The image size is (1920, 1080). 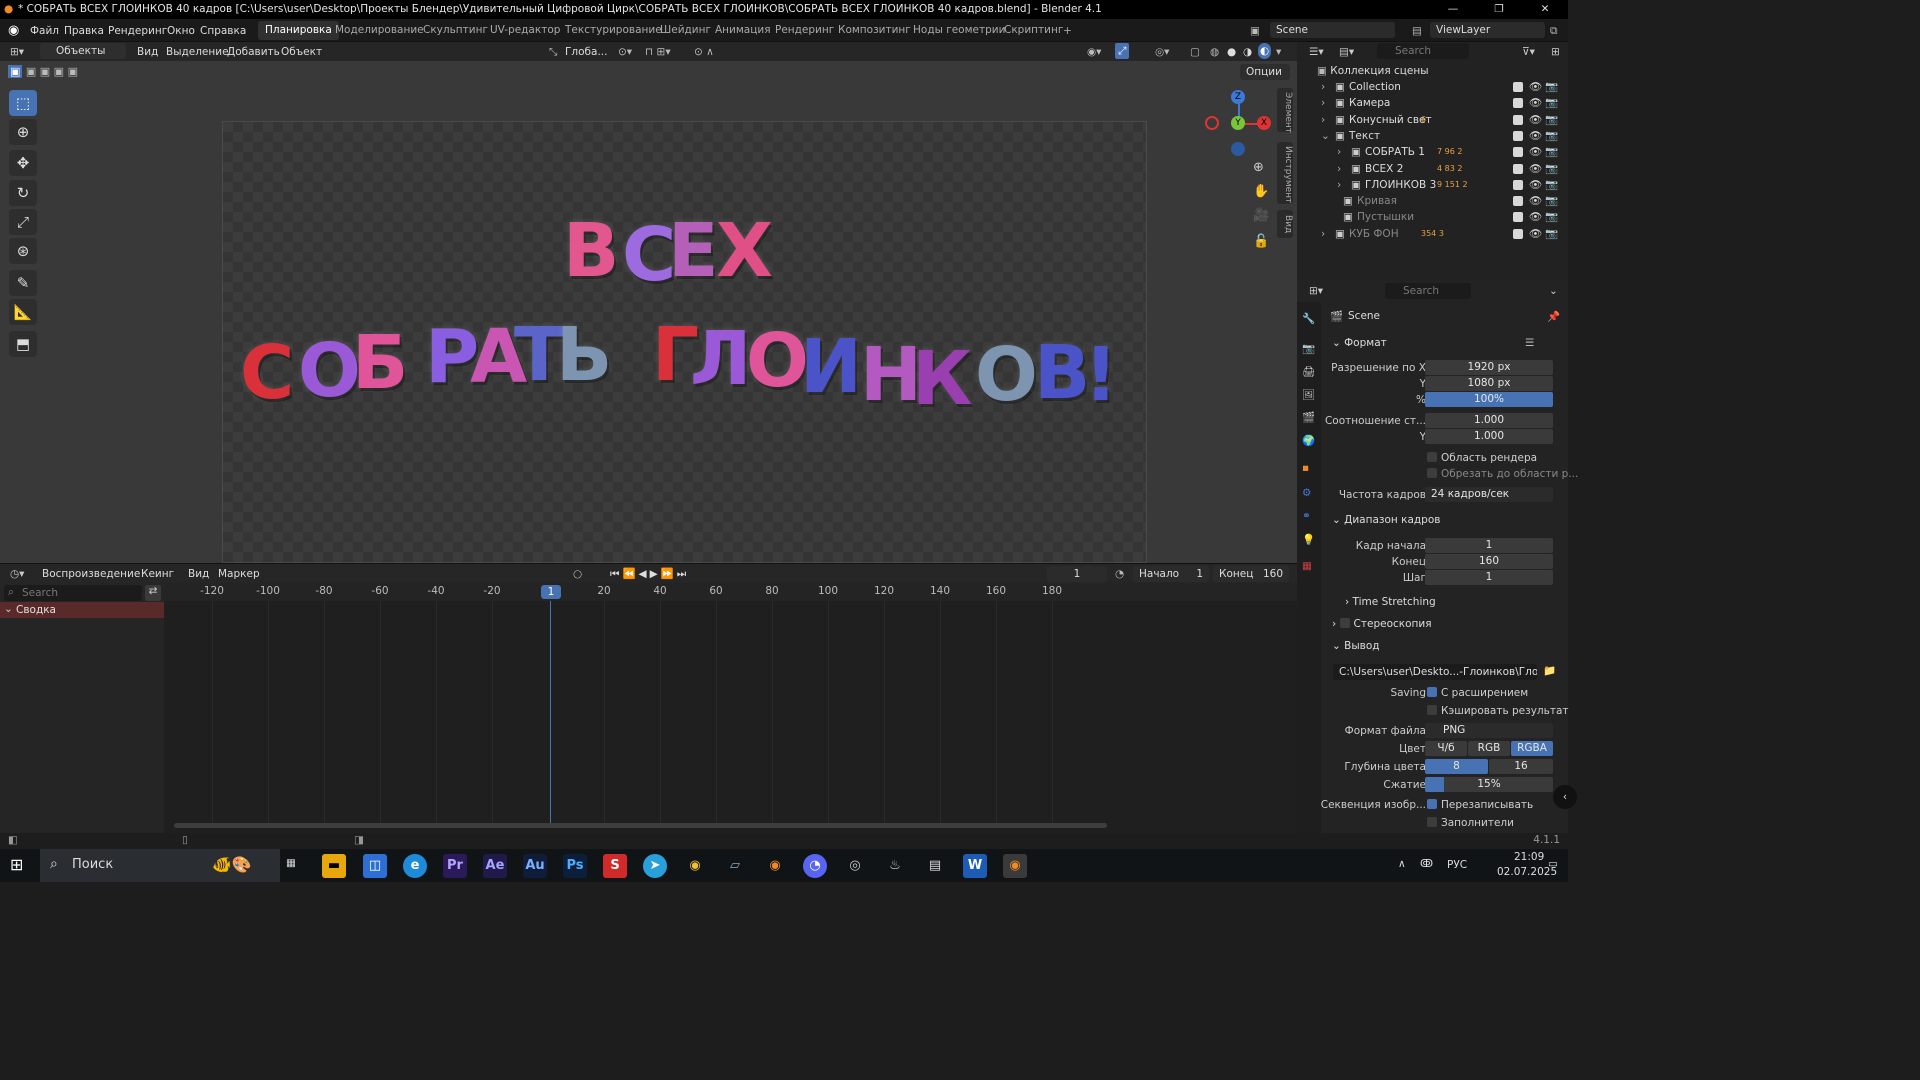 I want to click on overwrite-checkbox: Перезаписывать, so click(x=1480, y=805).